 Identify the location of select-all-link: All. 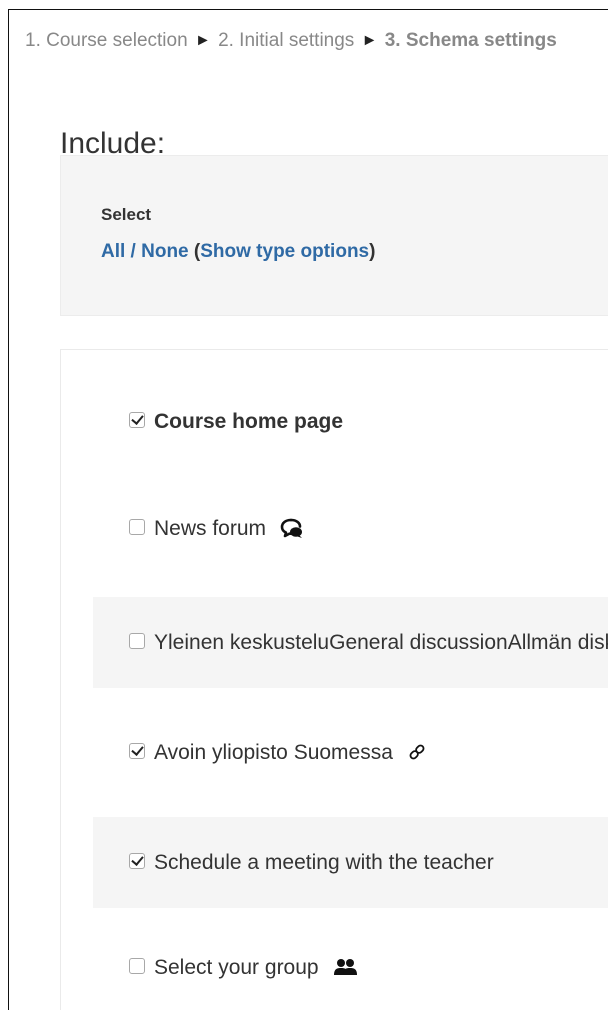
(113, 251).